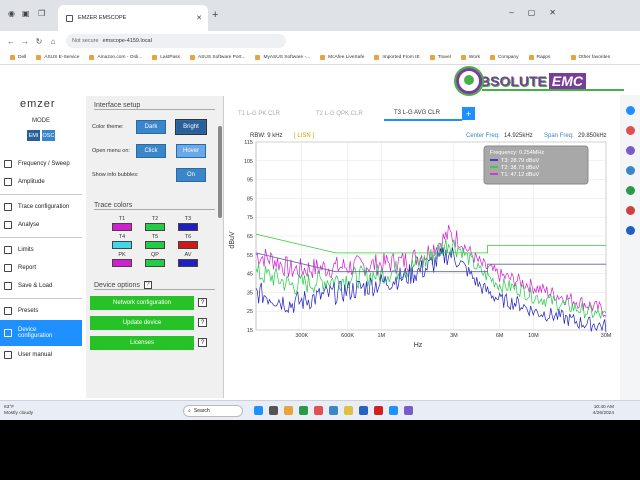  Describe the element at coordinates (630, 170) in the screenshot. I see `office-sidebar-icon` at that location.